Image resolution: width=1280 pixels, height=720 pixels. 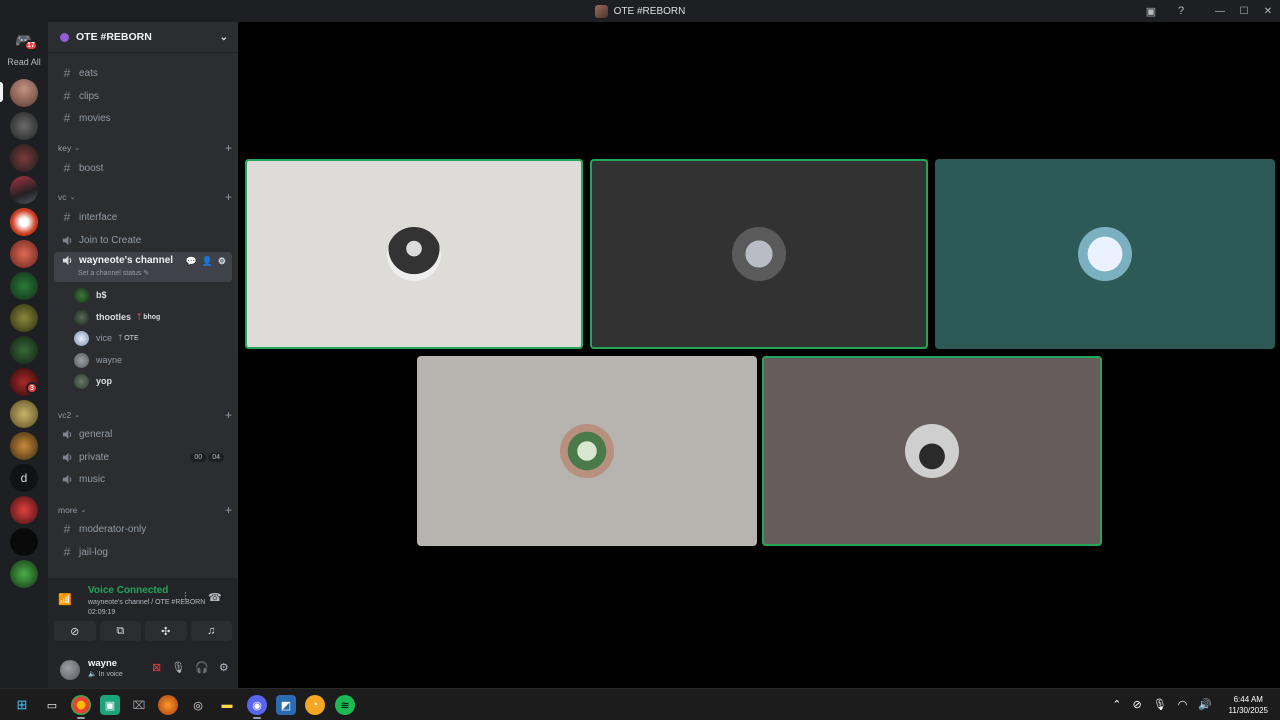 What do you see at coordinates (145, 197) in the screenshot?
I see `category-vc: vc ⌄ +` at bounding box center [145, 197].